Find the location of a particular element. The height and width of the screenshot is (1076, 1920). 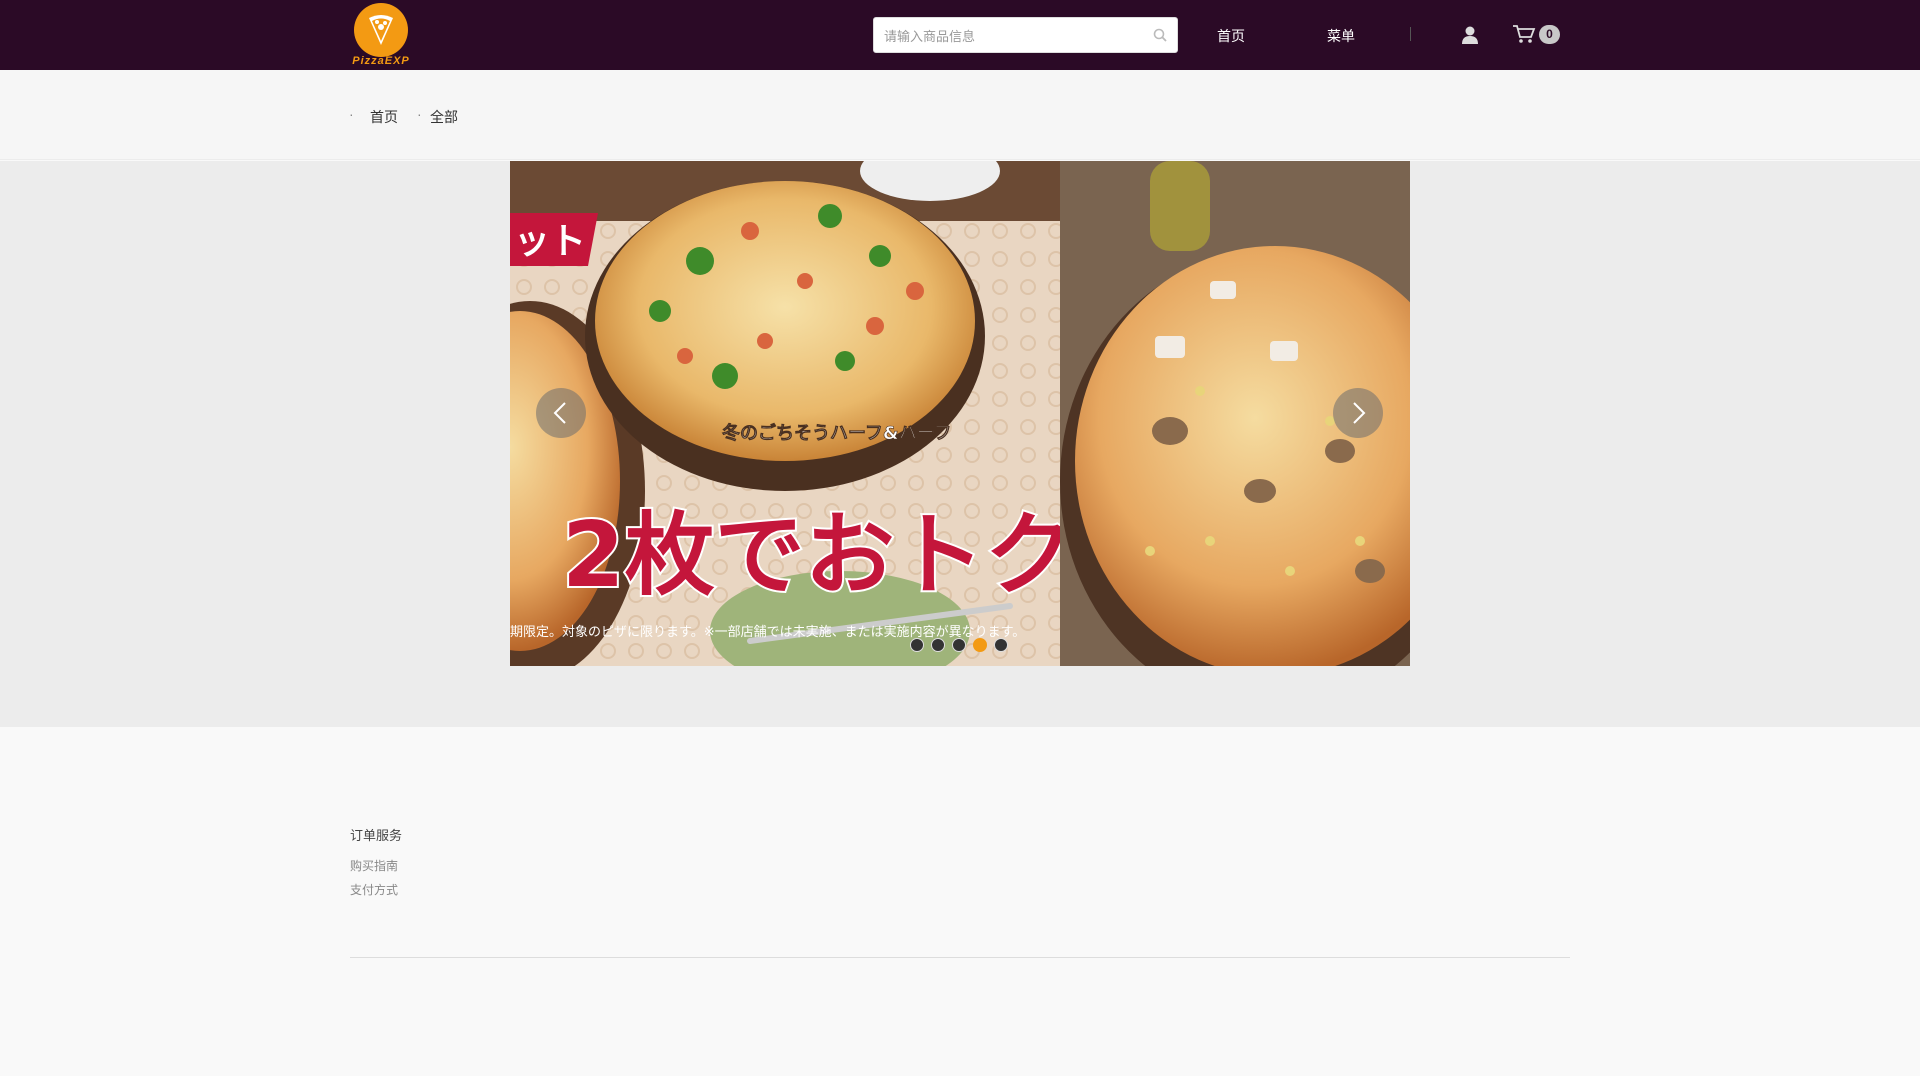

user-icon is located at coordinates (1470, 35).